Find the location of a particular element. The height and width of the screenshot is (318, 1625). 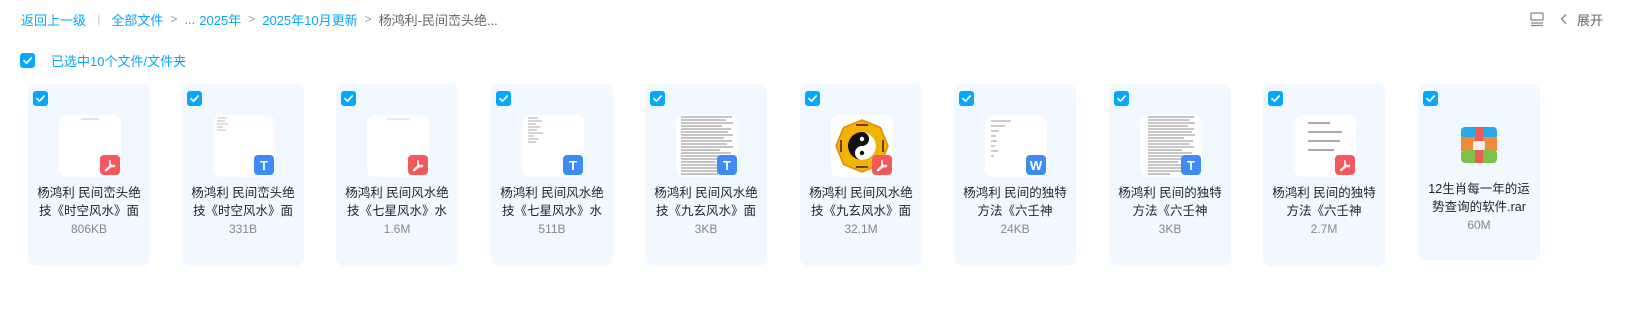

file-size: 806KB is located at coordinates (89, 229).